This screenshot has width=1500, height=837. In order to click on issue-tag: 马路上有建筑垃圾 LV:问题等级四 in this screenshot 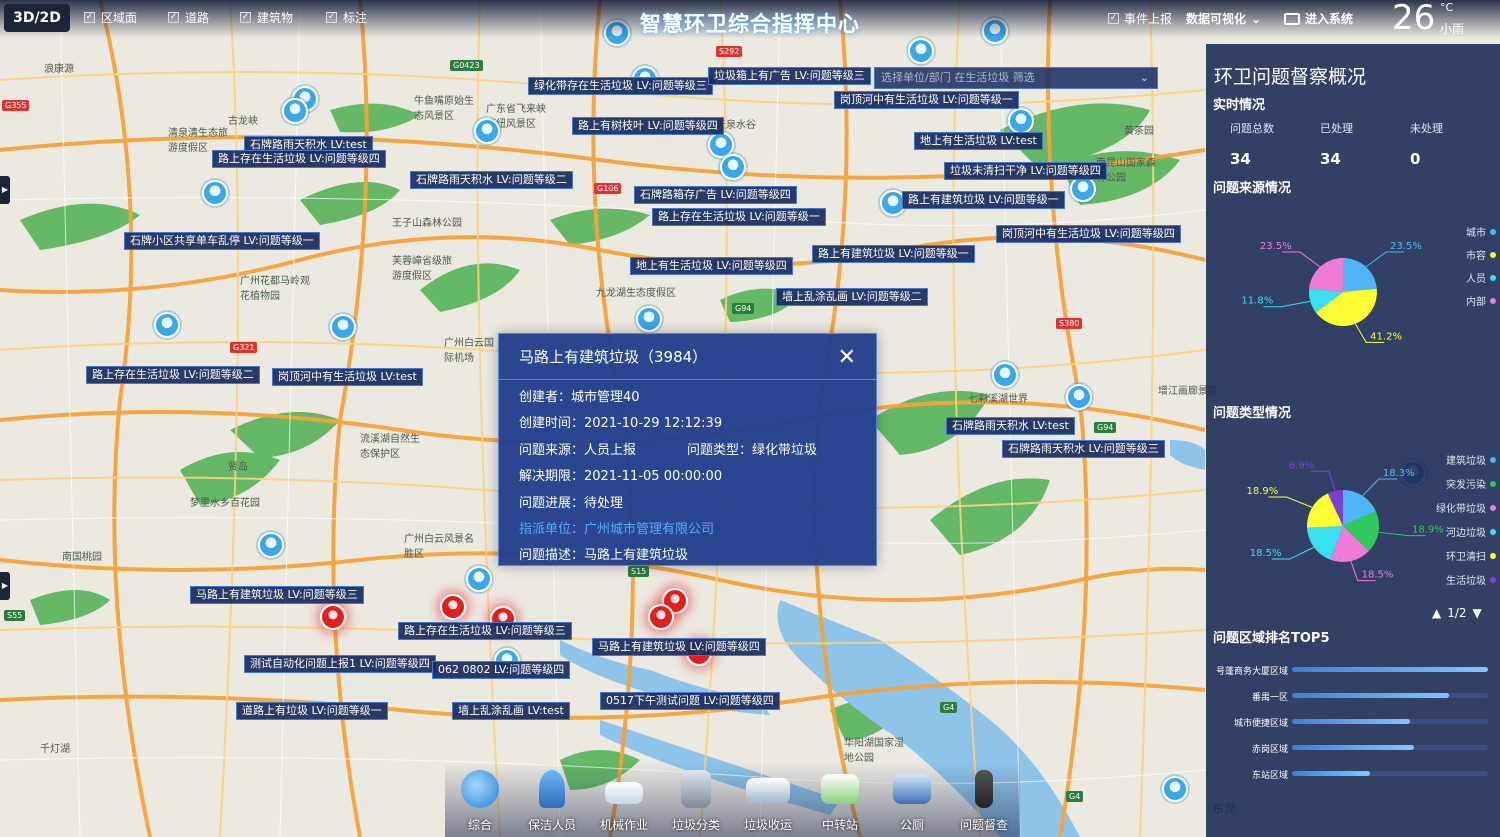, I will do `click(679, 647)`.